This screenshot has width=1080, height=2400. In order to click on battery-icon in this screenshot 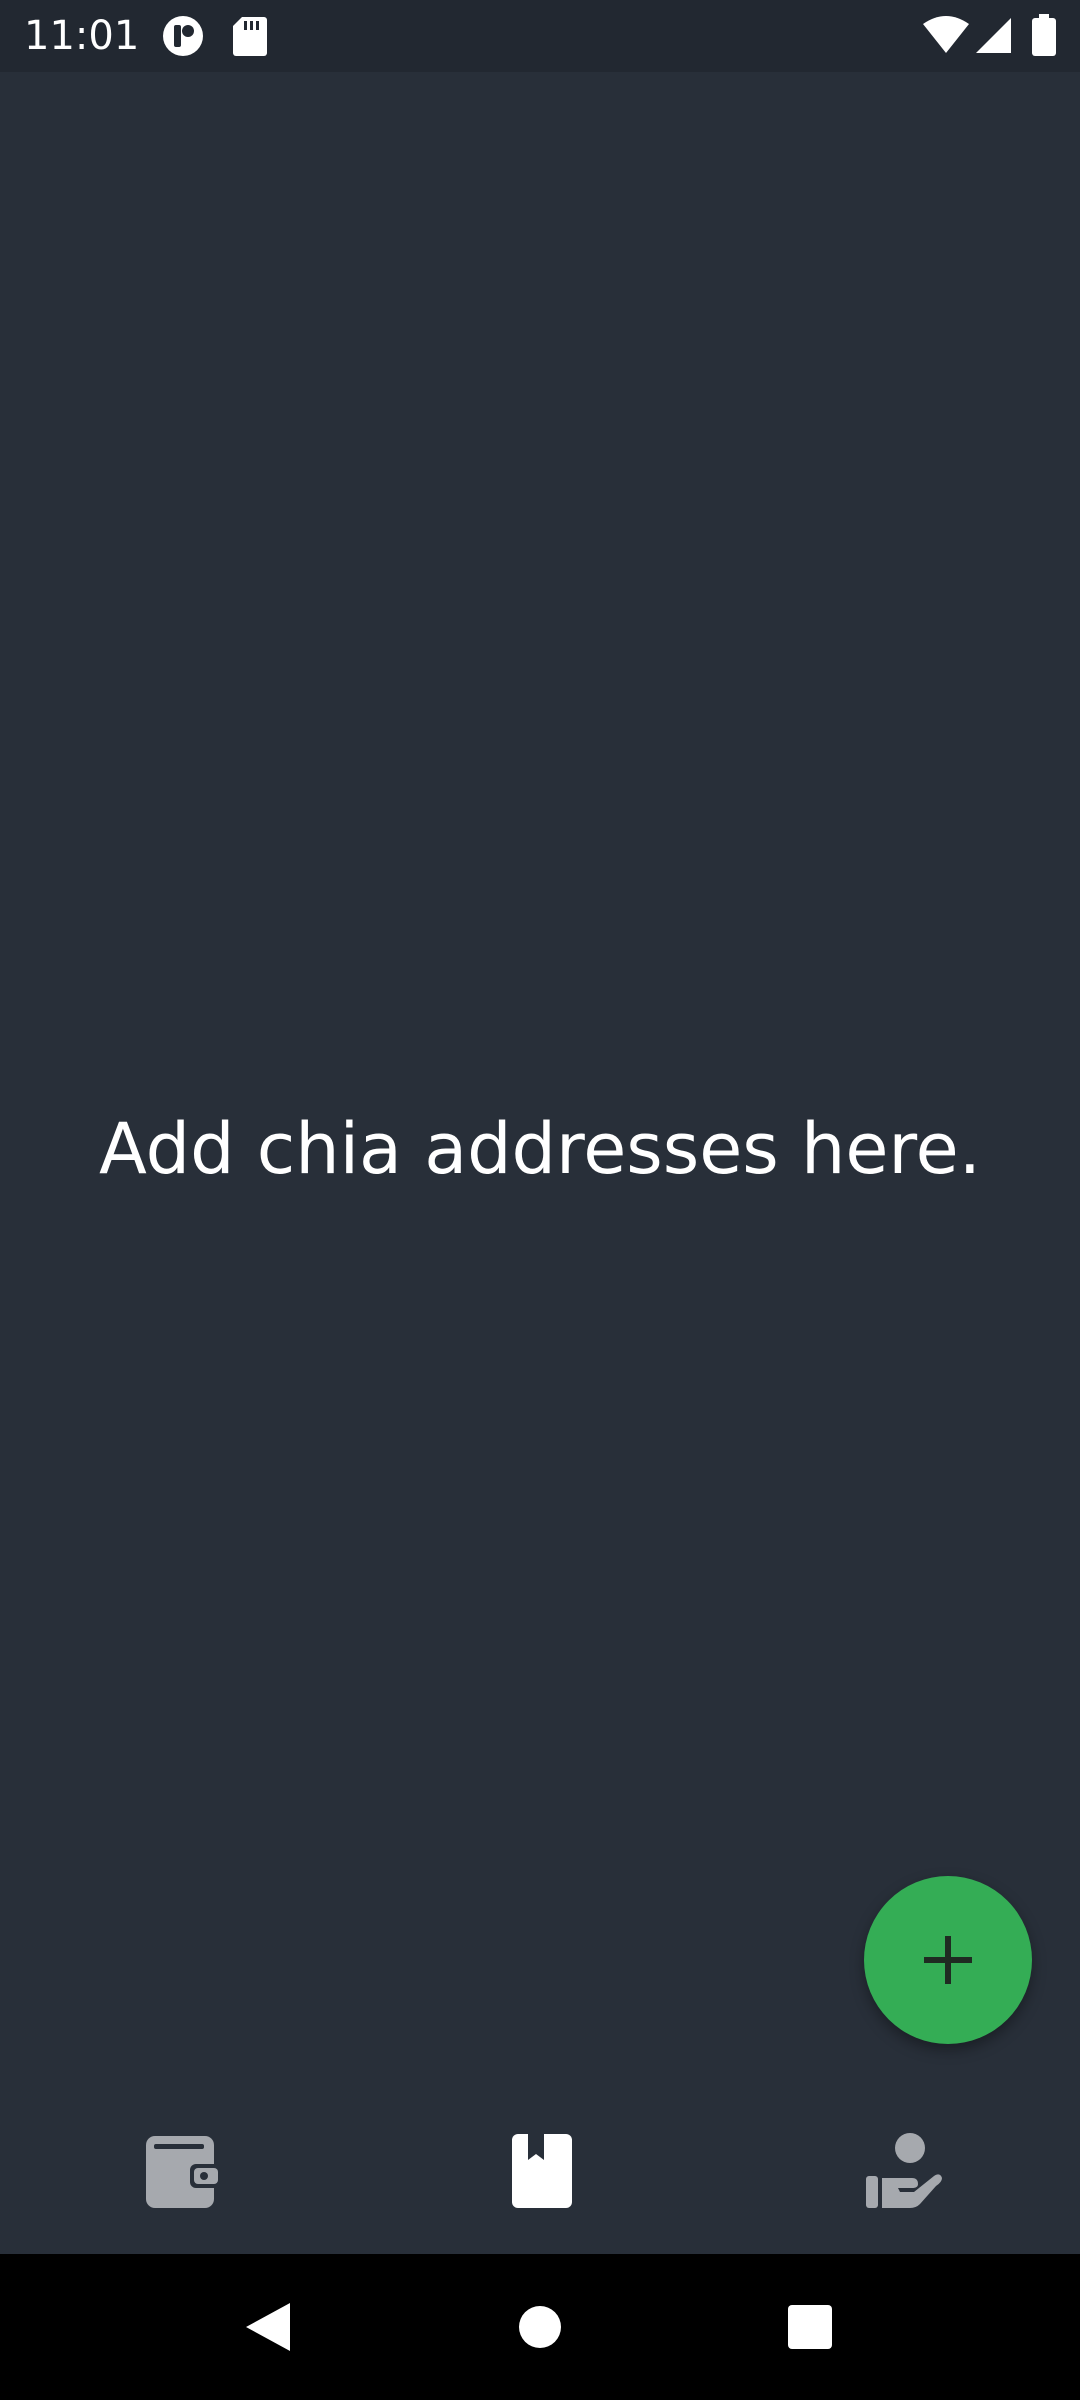, I will do `click(1044, 37)`.